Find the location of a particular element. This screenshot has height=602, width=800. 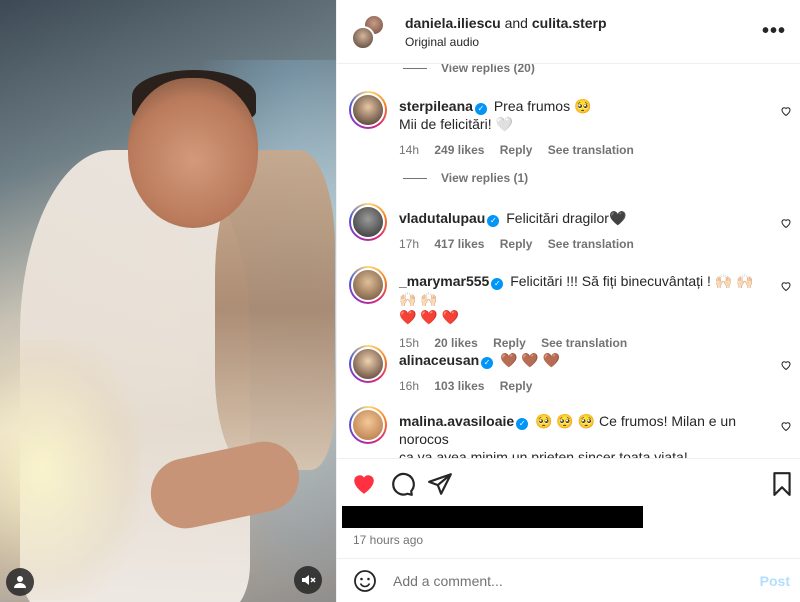

more-options-icon: ••• is located at coordinates (774, 31).